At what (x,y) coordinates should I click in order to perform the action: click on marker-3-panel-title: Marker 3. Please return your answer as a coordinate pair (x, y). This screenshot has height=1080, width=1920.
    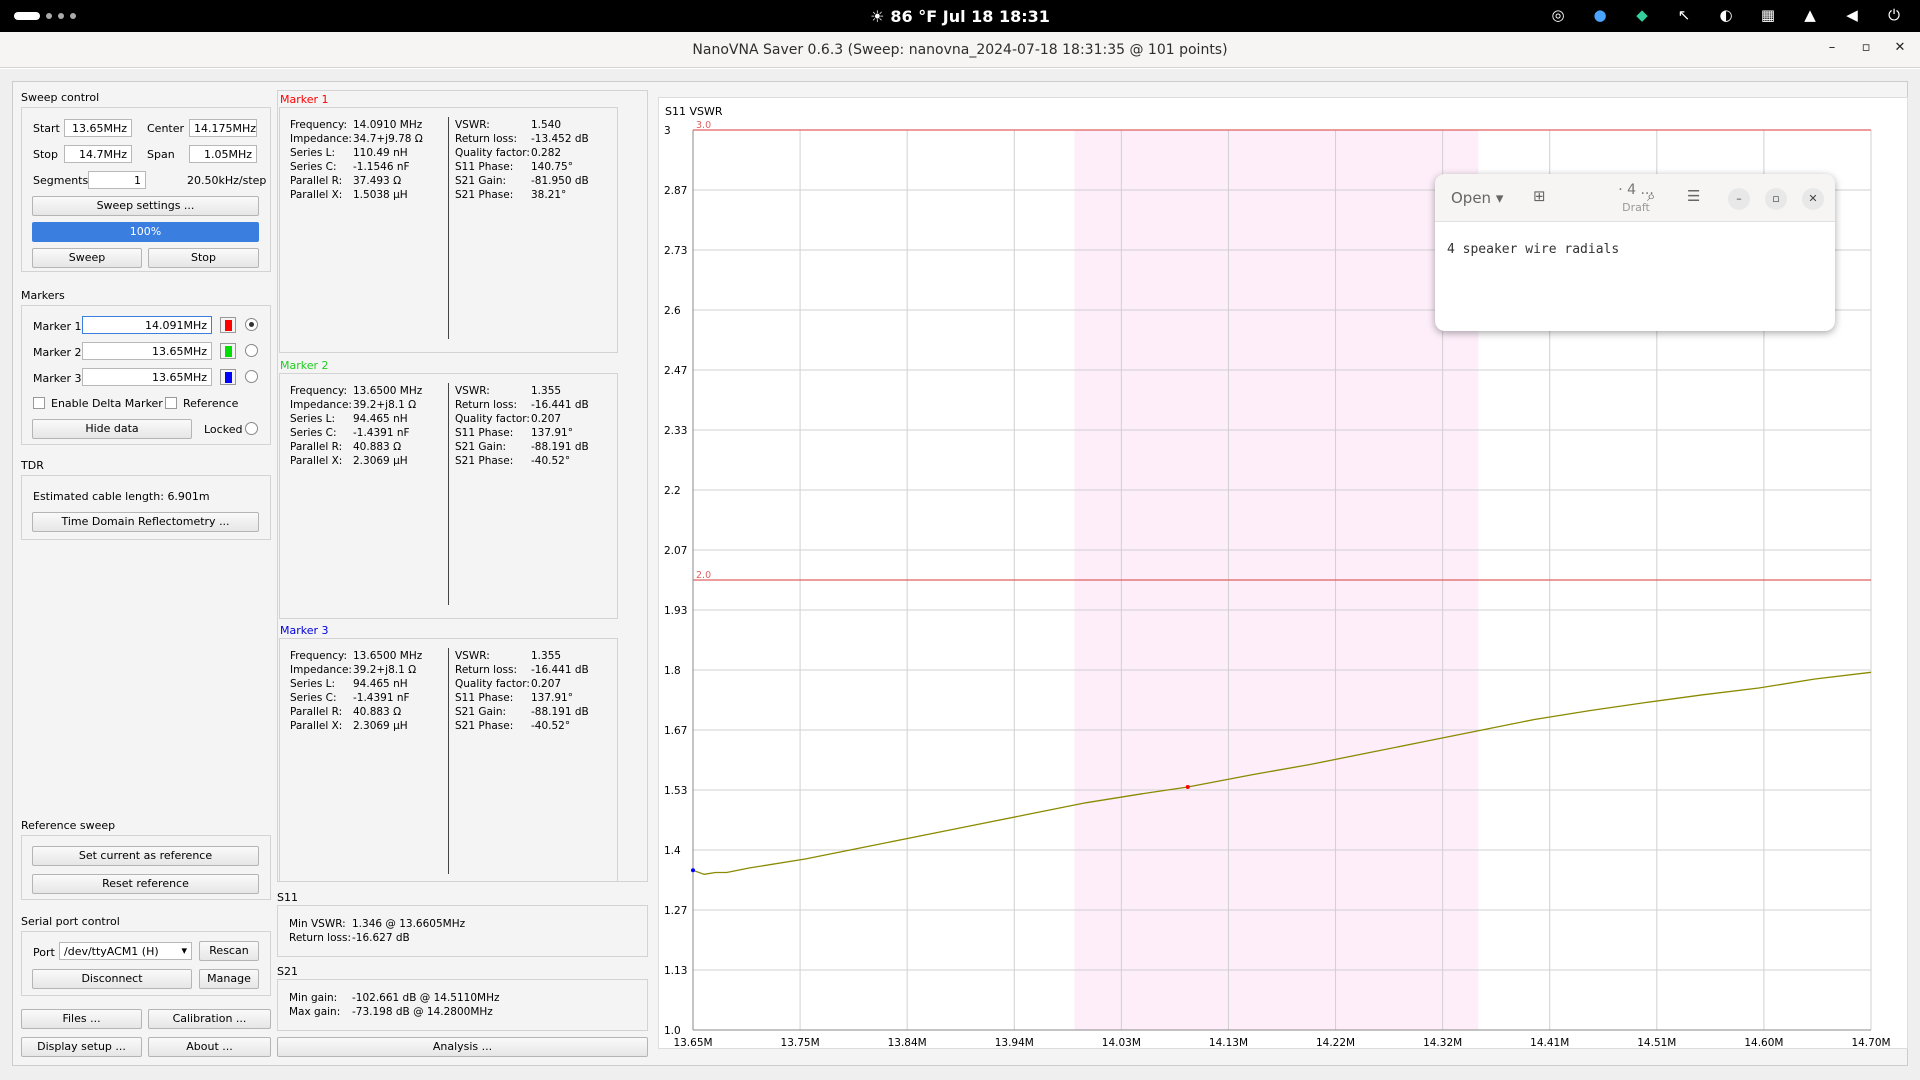
    Looking at the image, I should click on (304, 630).